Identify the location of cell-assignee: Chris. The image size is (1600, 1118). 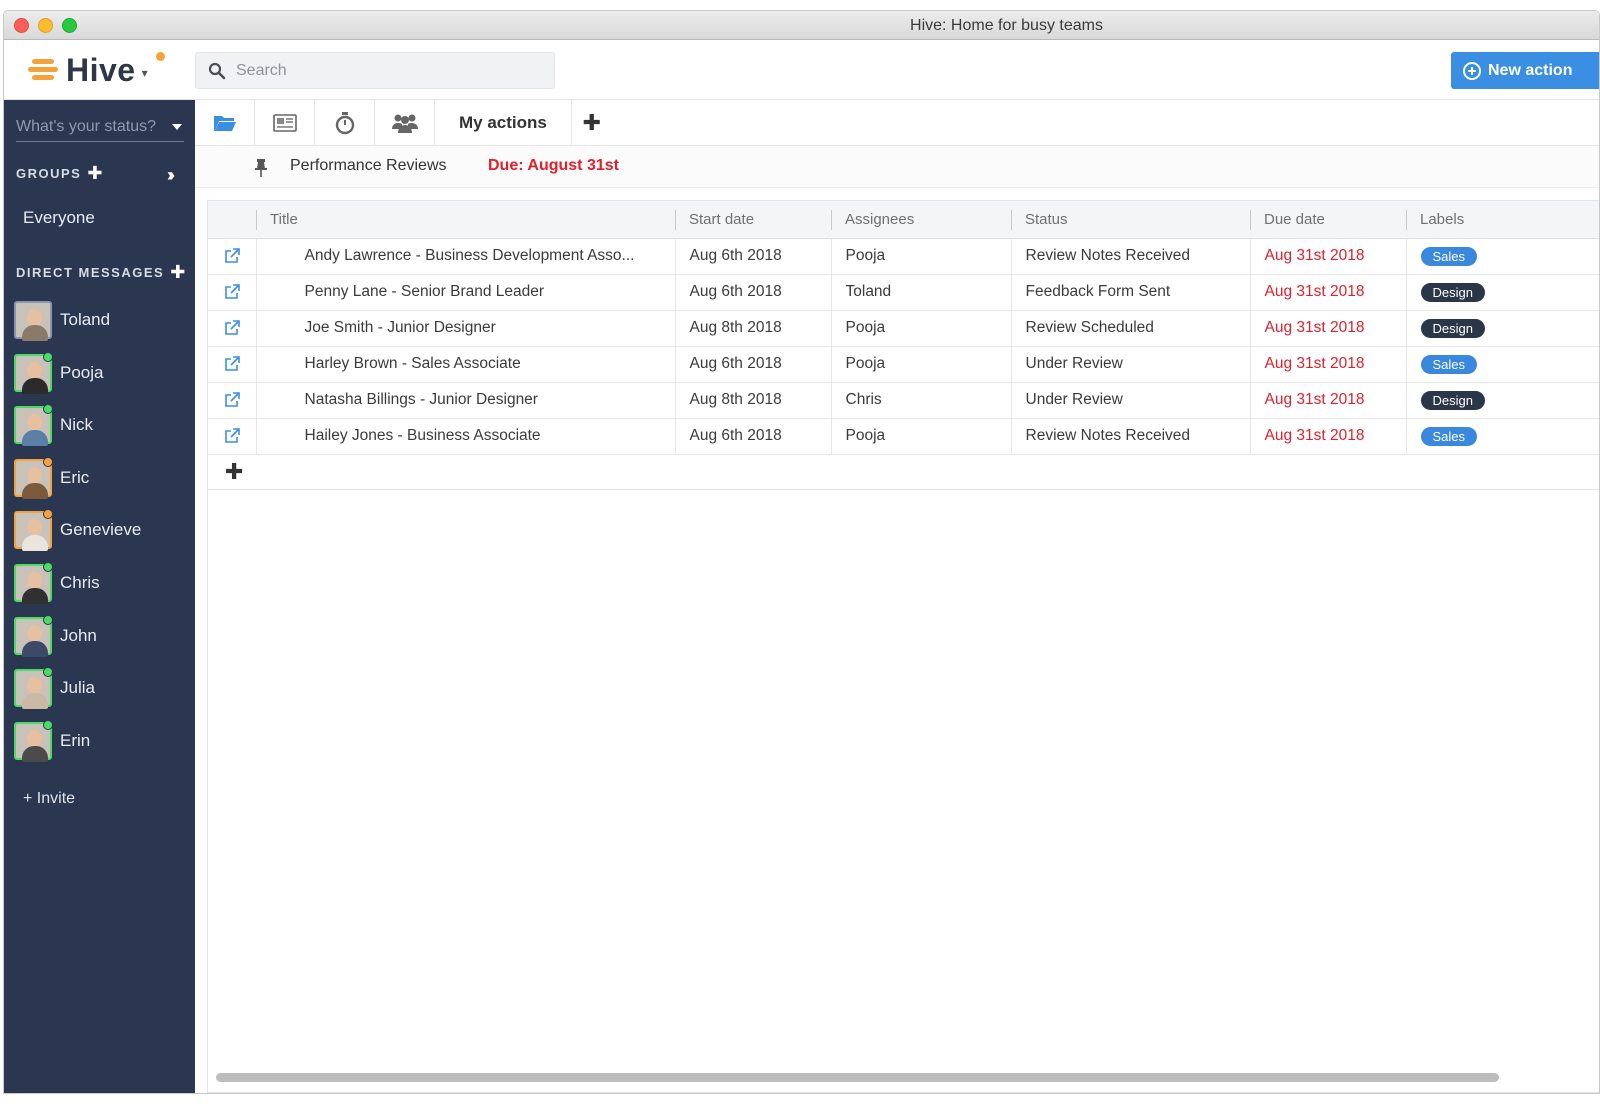
(920, 400).